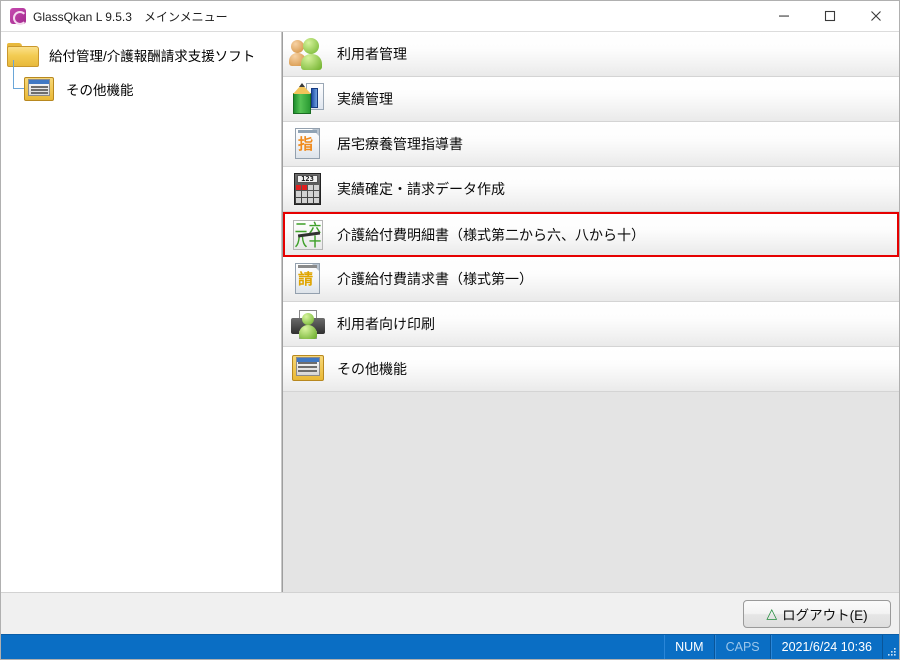 Image resolution: width=900 pixels, height=660 pixels. I want to click on menu-item-user-printing: 利用者向け印刷, so click(591, 324).